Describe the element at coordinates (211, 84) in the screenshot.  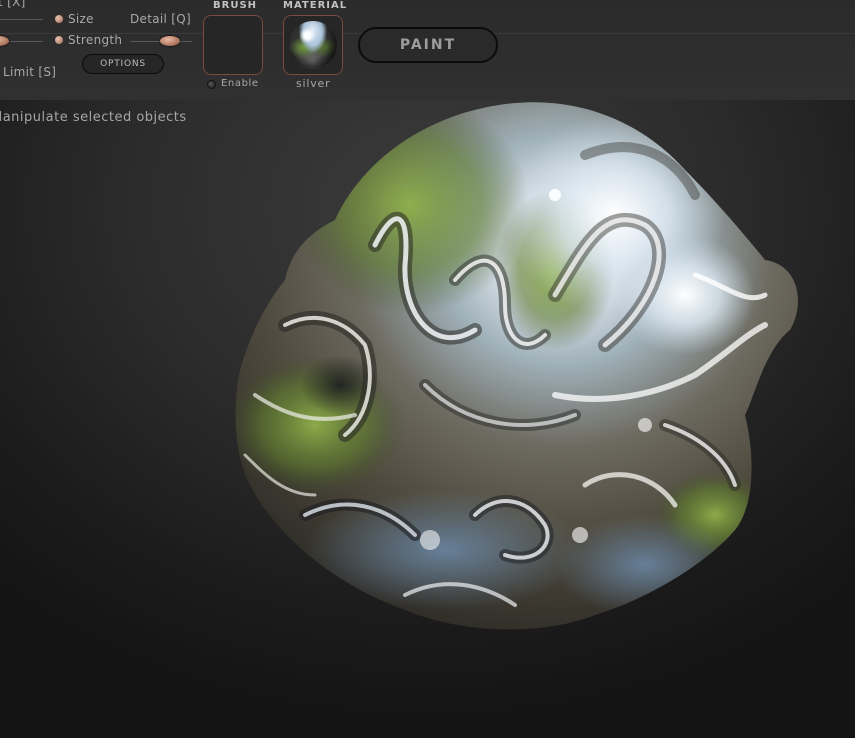
I see `enable-radio-icon` at that location.